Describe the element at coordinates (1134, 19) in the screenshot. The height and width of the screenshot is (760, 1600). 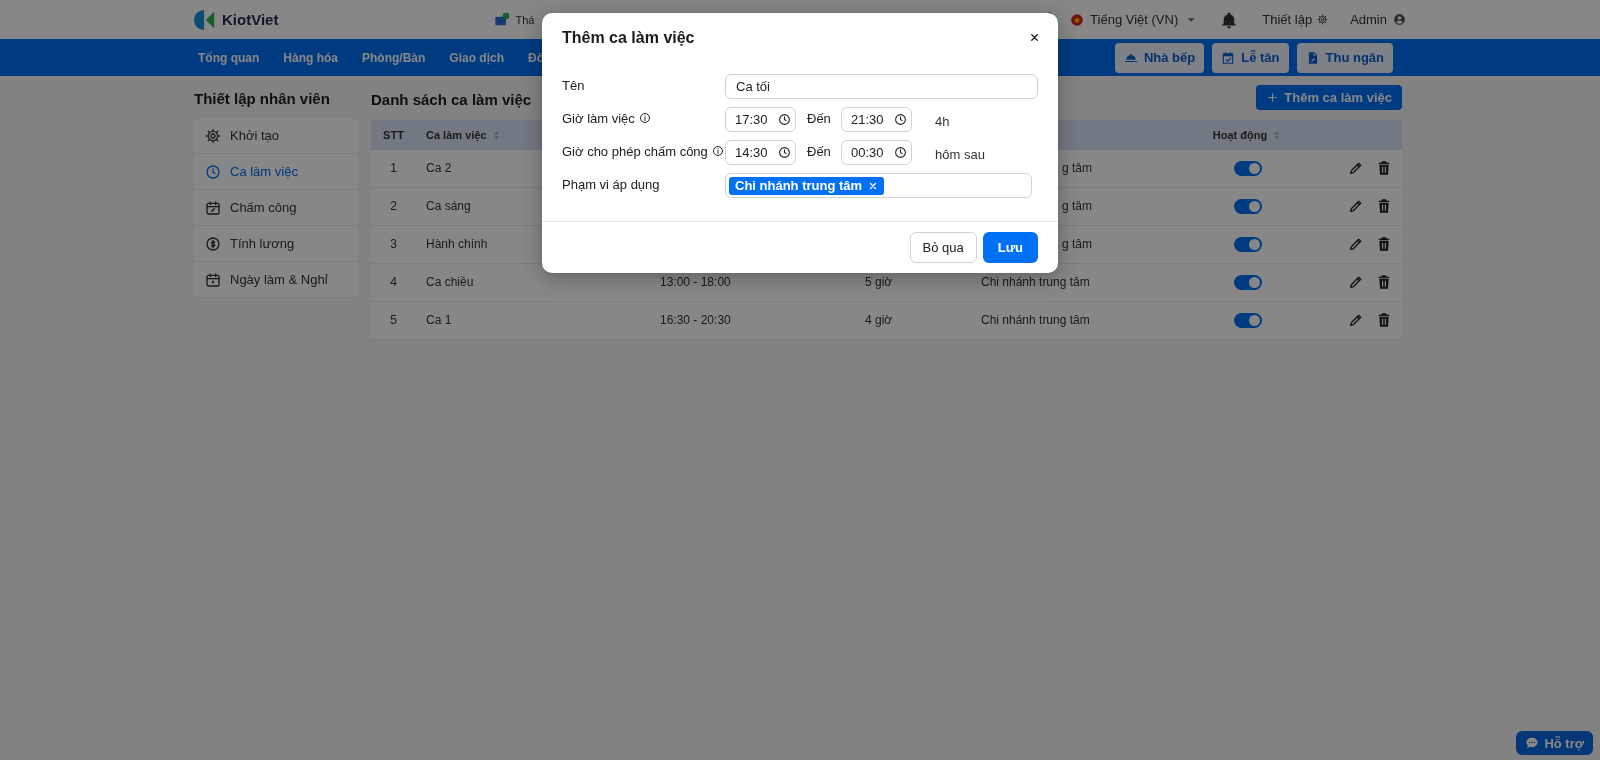
I see `language-selector: Tiếng Việt (VN)` at that location.